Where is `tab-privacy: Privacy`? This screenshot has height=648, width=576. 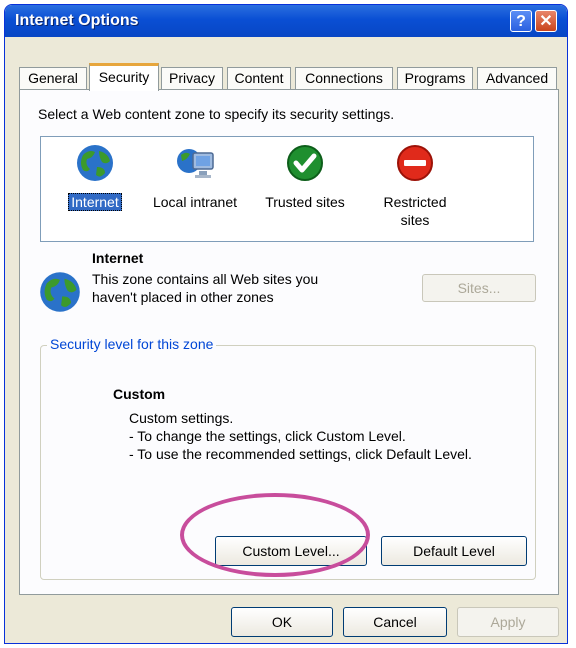
tab-privacy: Privacy is located at coordinates (192, 78).